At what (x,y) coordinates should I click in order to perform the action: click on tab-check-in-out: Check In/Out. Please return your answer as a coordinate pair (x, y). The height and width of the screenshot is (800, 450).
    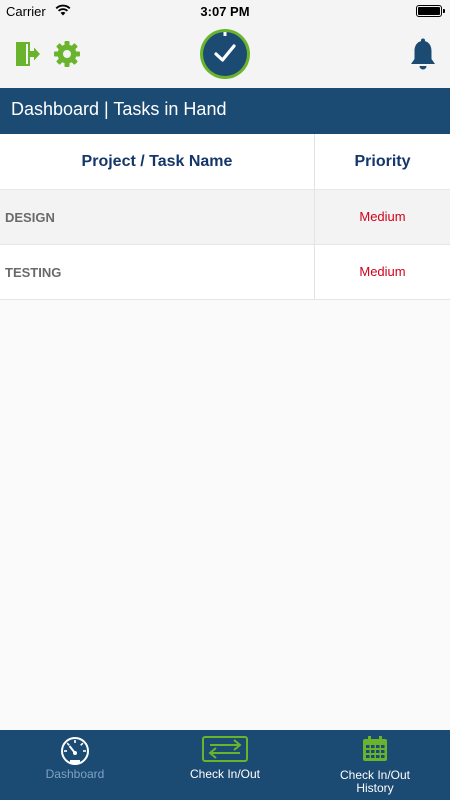
    Looking at the image, I should click on (225, 765).